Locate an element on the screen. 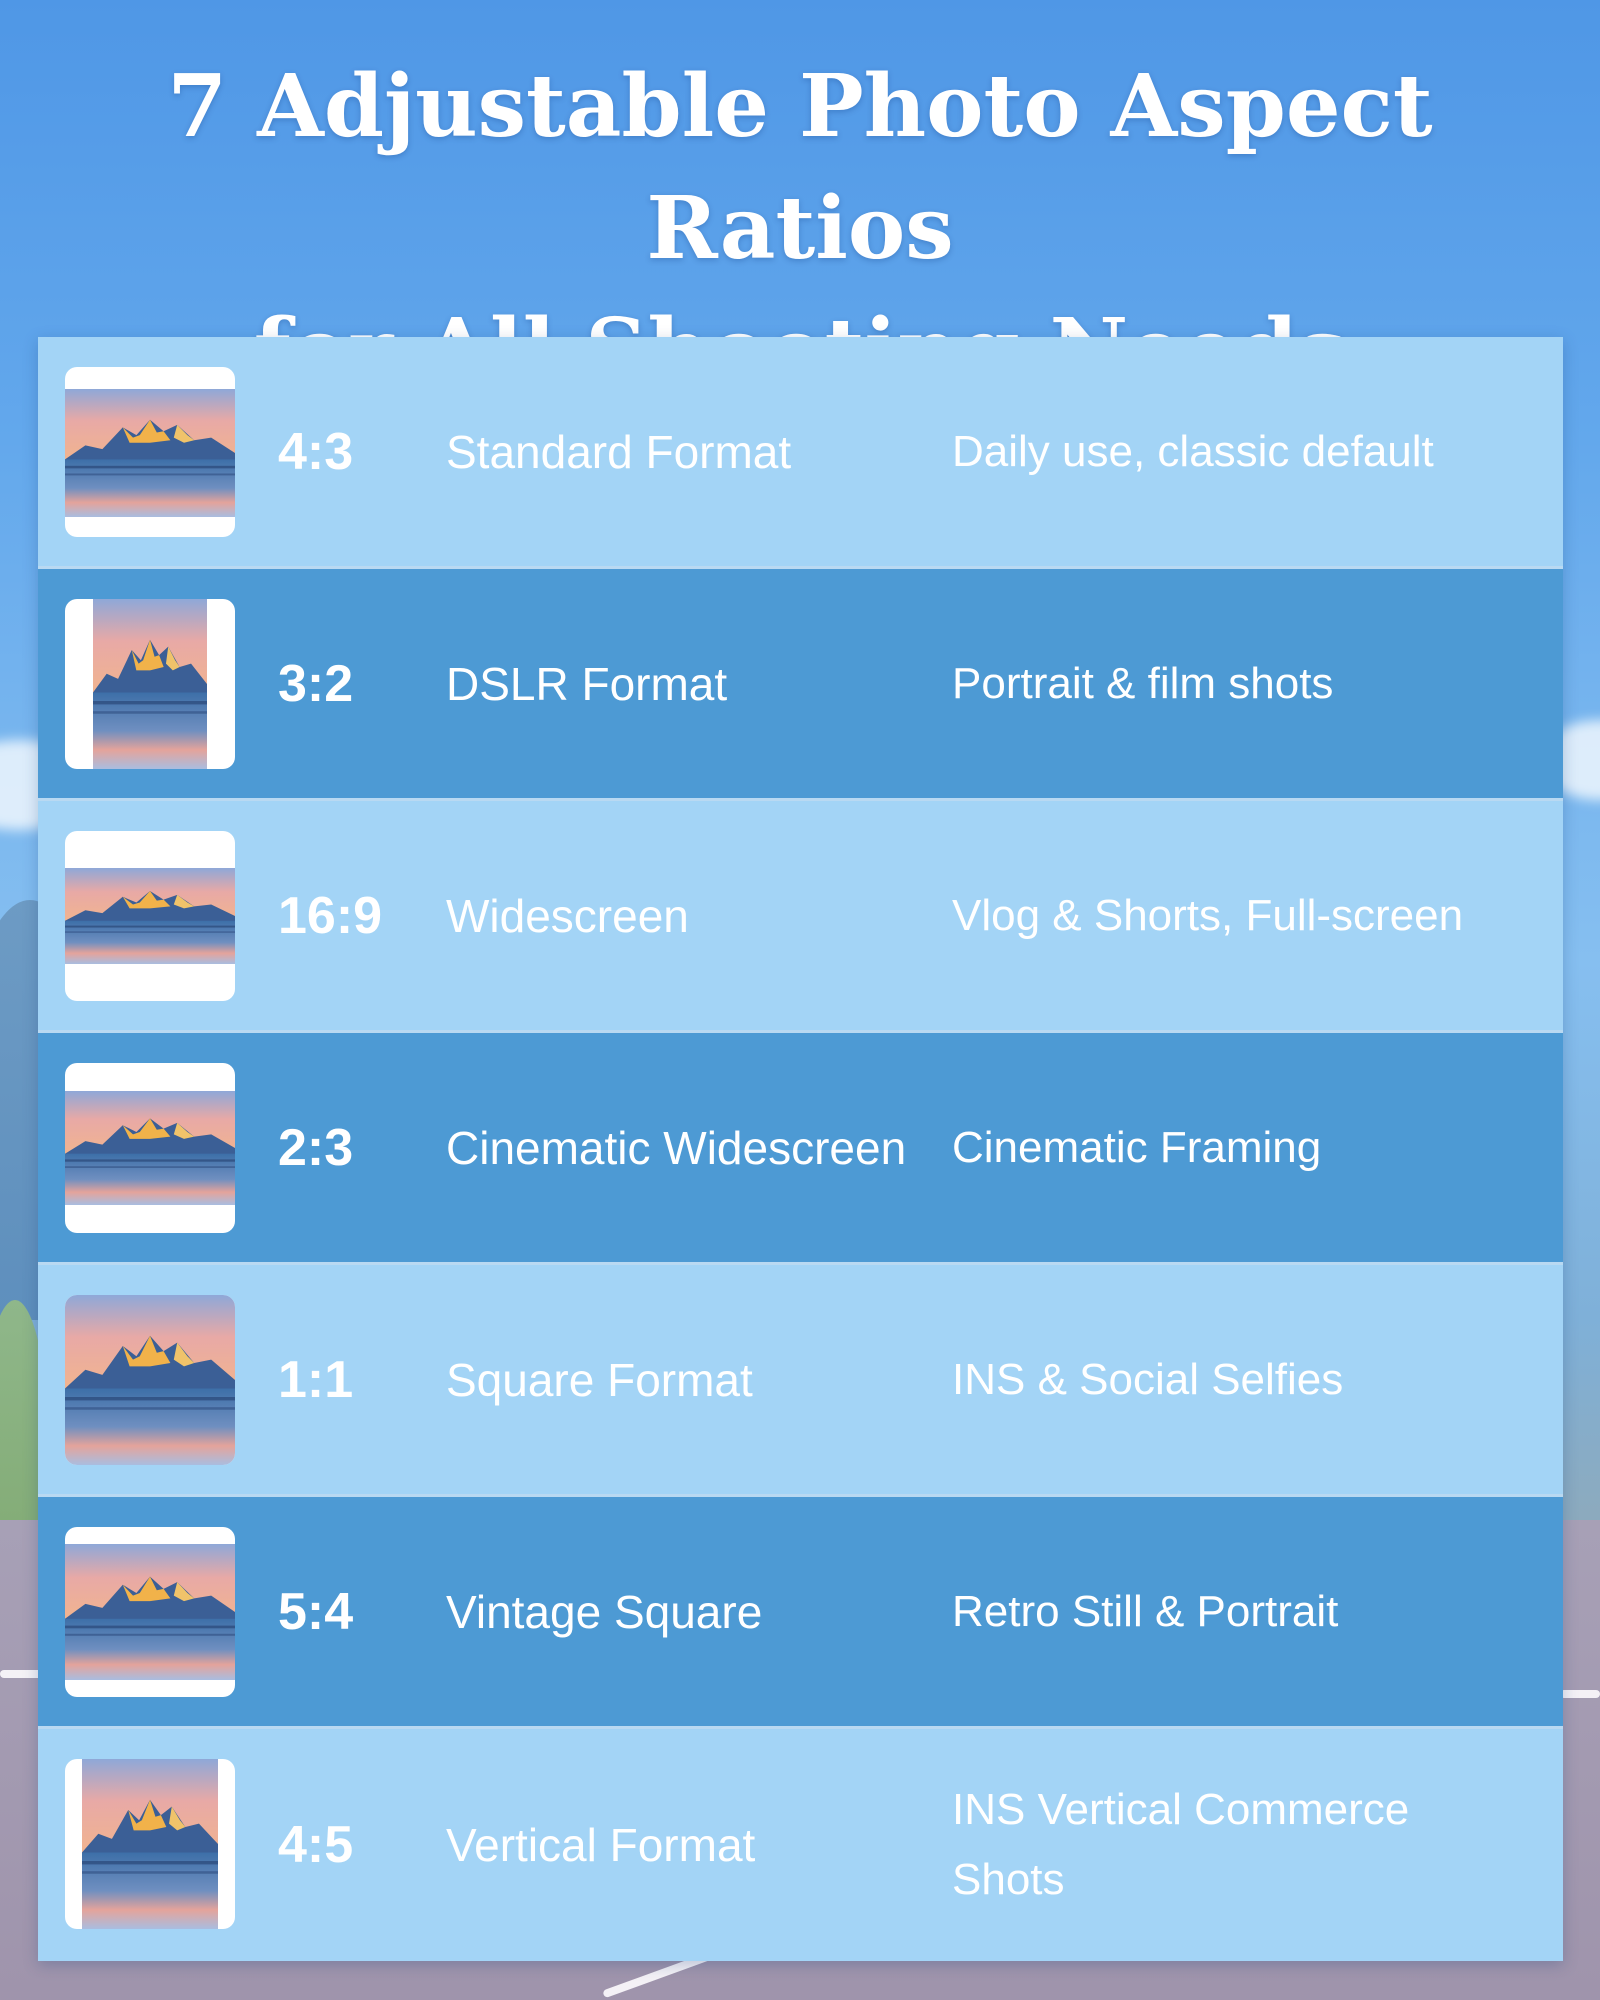  square-1-1-icon is located at coordinates (150, 1380).